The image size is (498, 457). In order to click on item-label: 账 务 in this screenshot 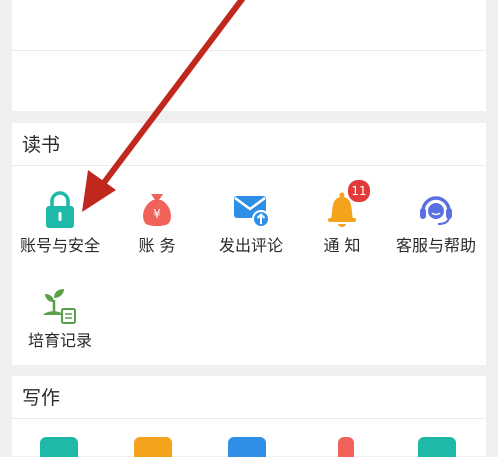, I will do `click(157, 245)`.